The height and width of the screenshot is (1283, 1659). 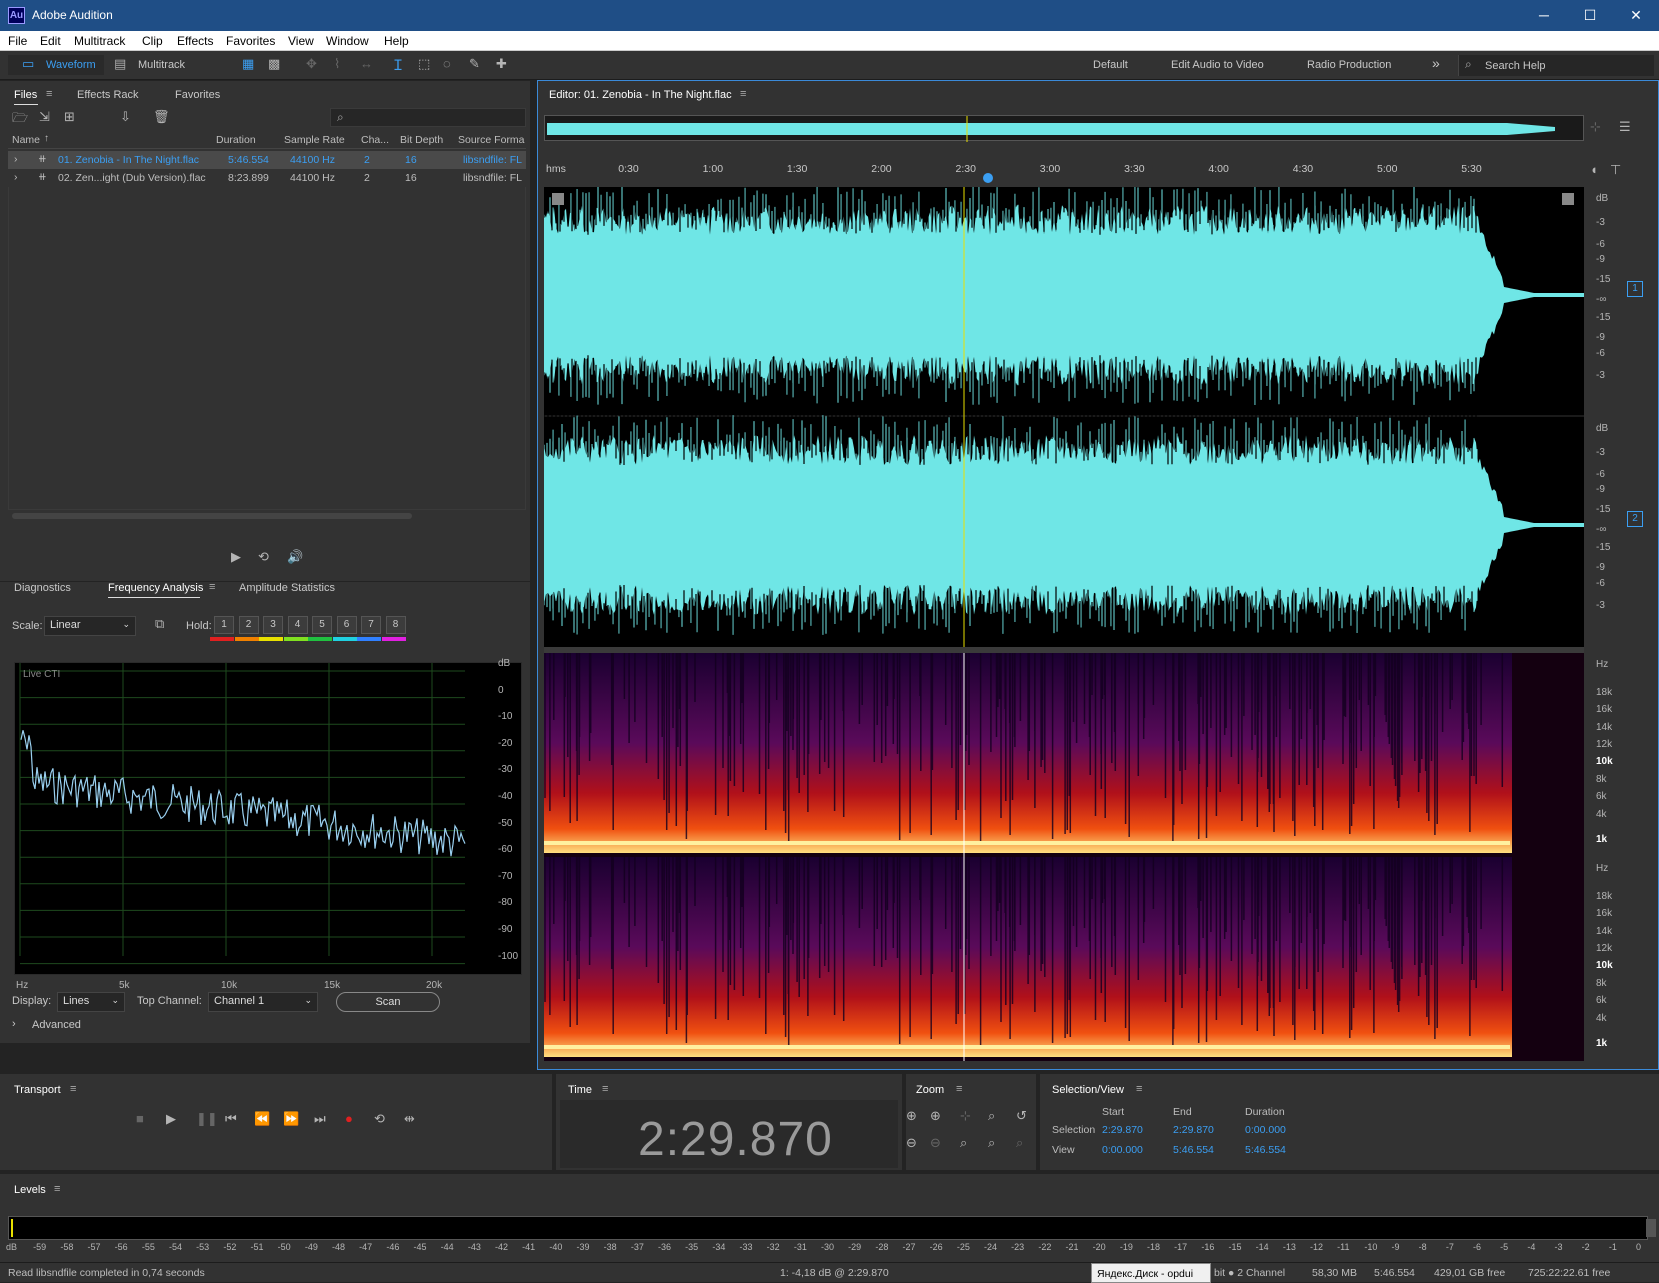 What do you see at coordinates (1635, 289) in the screenshot?
I see `channel-1-badge: 1` at bounding box center [1635, 289].